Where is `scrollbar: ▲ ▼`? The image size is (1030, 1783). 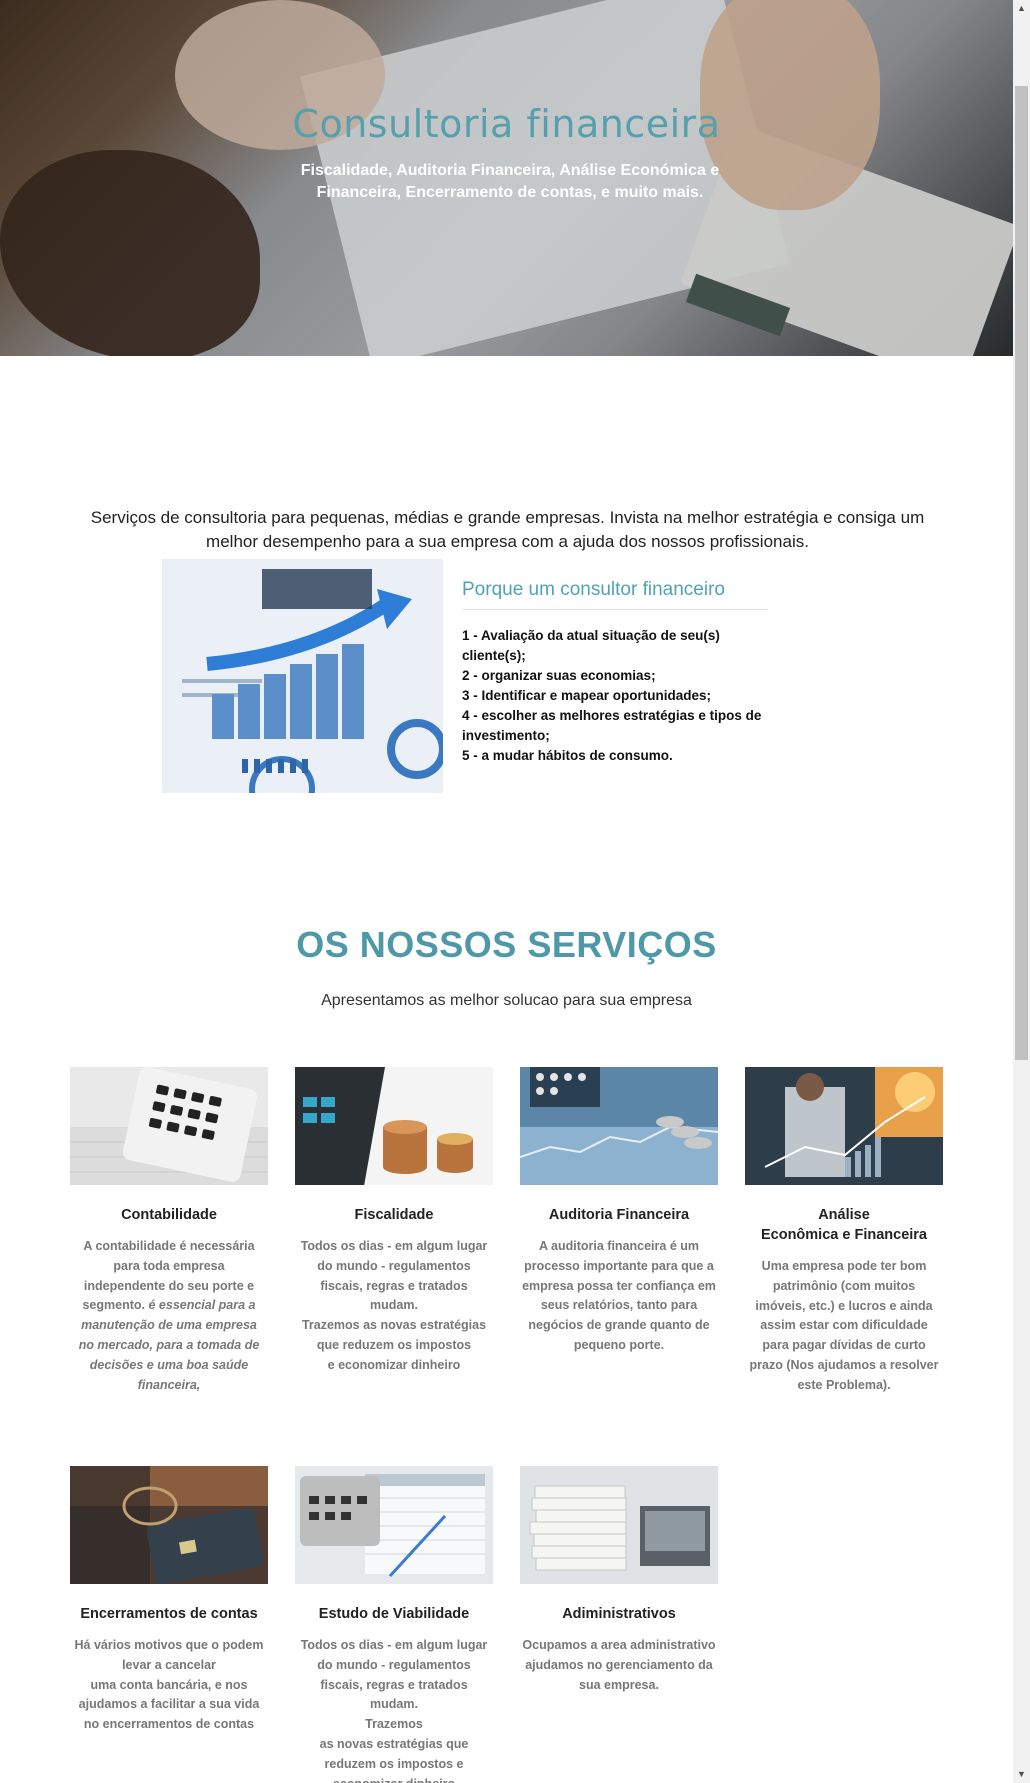 scrollbar: ▲ ▼ is located at coordinates (1021, 891).